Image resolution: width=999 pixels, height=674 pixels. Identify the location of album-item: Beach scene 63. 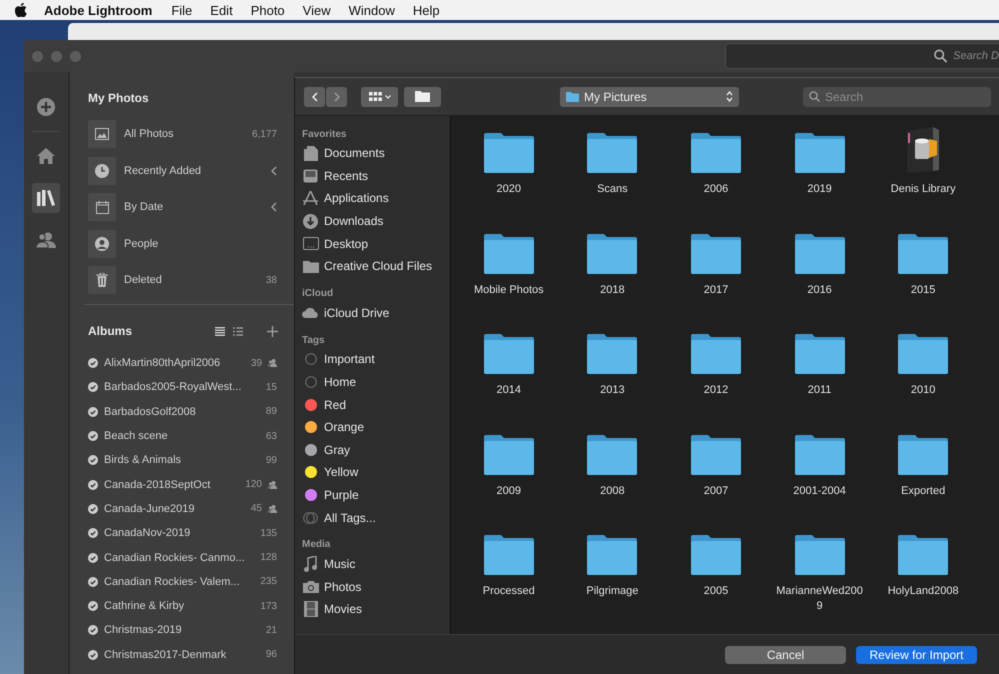
(191, 436).